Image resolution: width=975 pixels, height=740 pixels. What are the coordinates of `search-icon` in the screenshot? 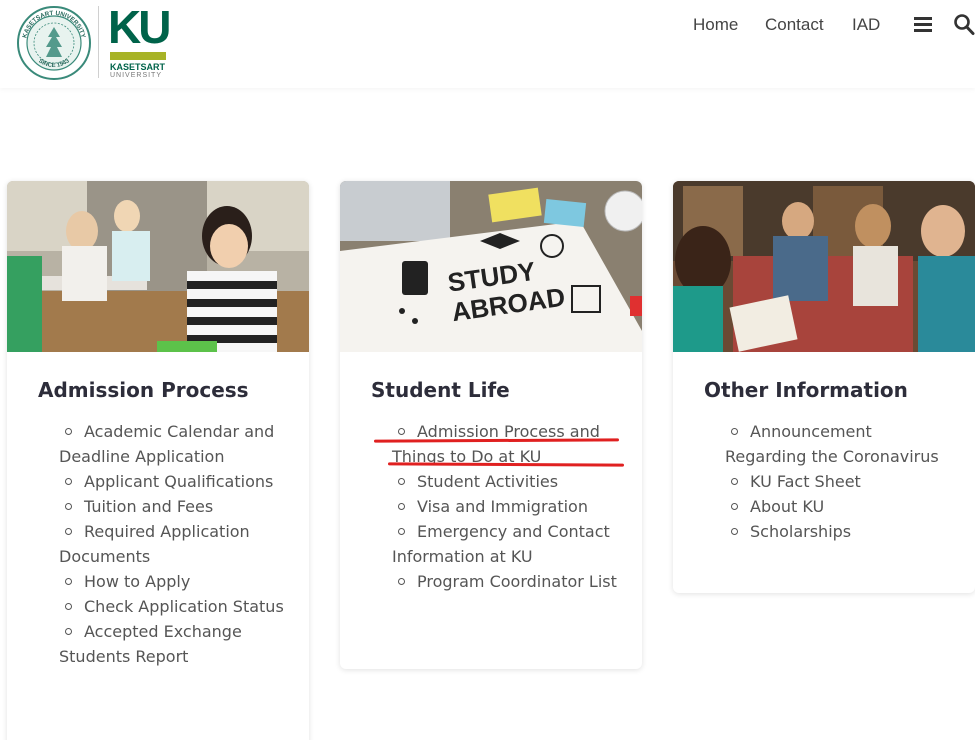 It's located at (964, 24).